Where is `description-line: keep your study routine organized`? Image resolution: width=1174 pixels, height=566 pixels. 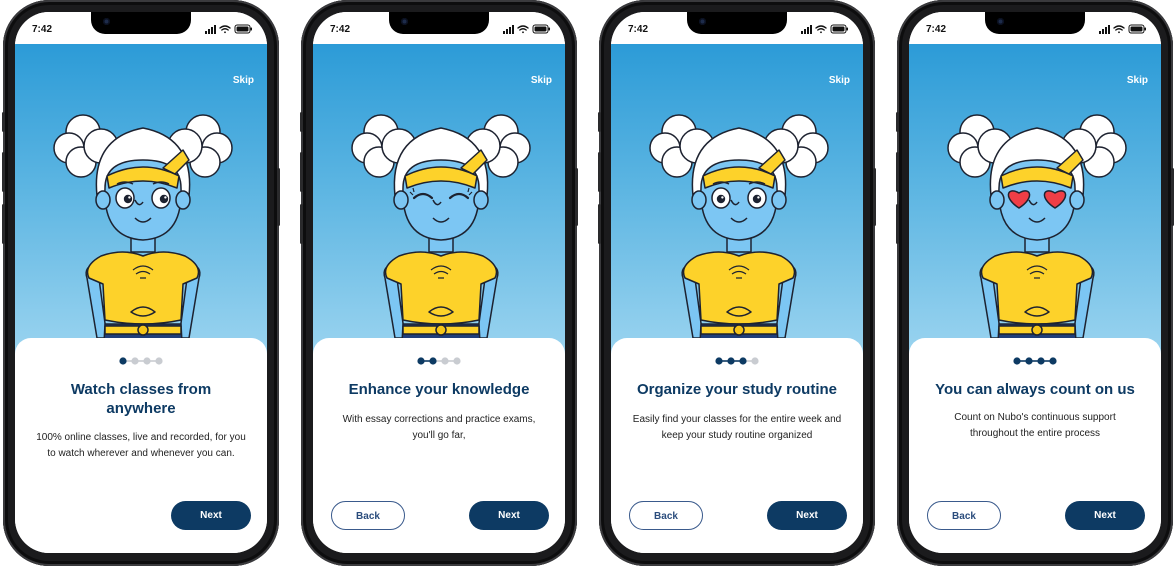
description-line: keep your study routine organized is located at coordinates (737, 435).